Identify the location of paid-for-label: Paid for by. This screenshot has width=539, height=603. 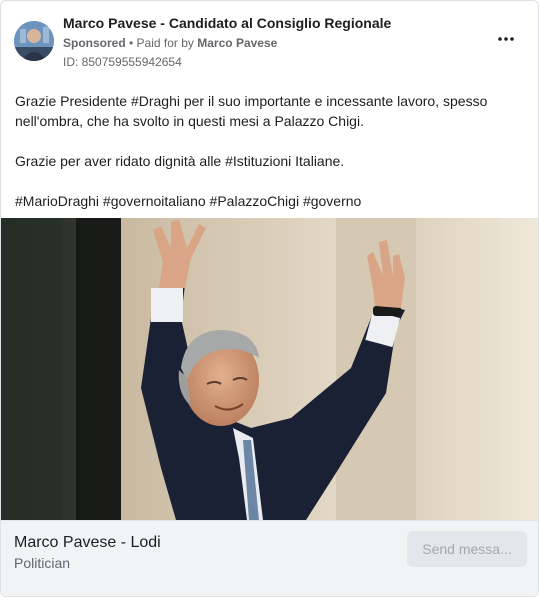
(165, 43).